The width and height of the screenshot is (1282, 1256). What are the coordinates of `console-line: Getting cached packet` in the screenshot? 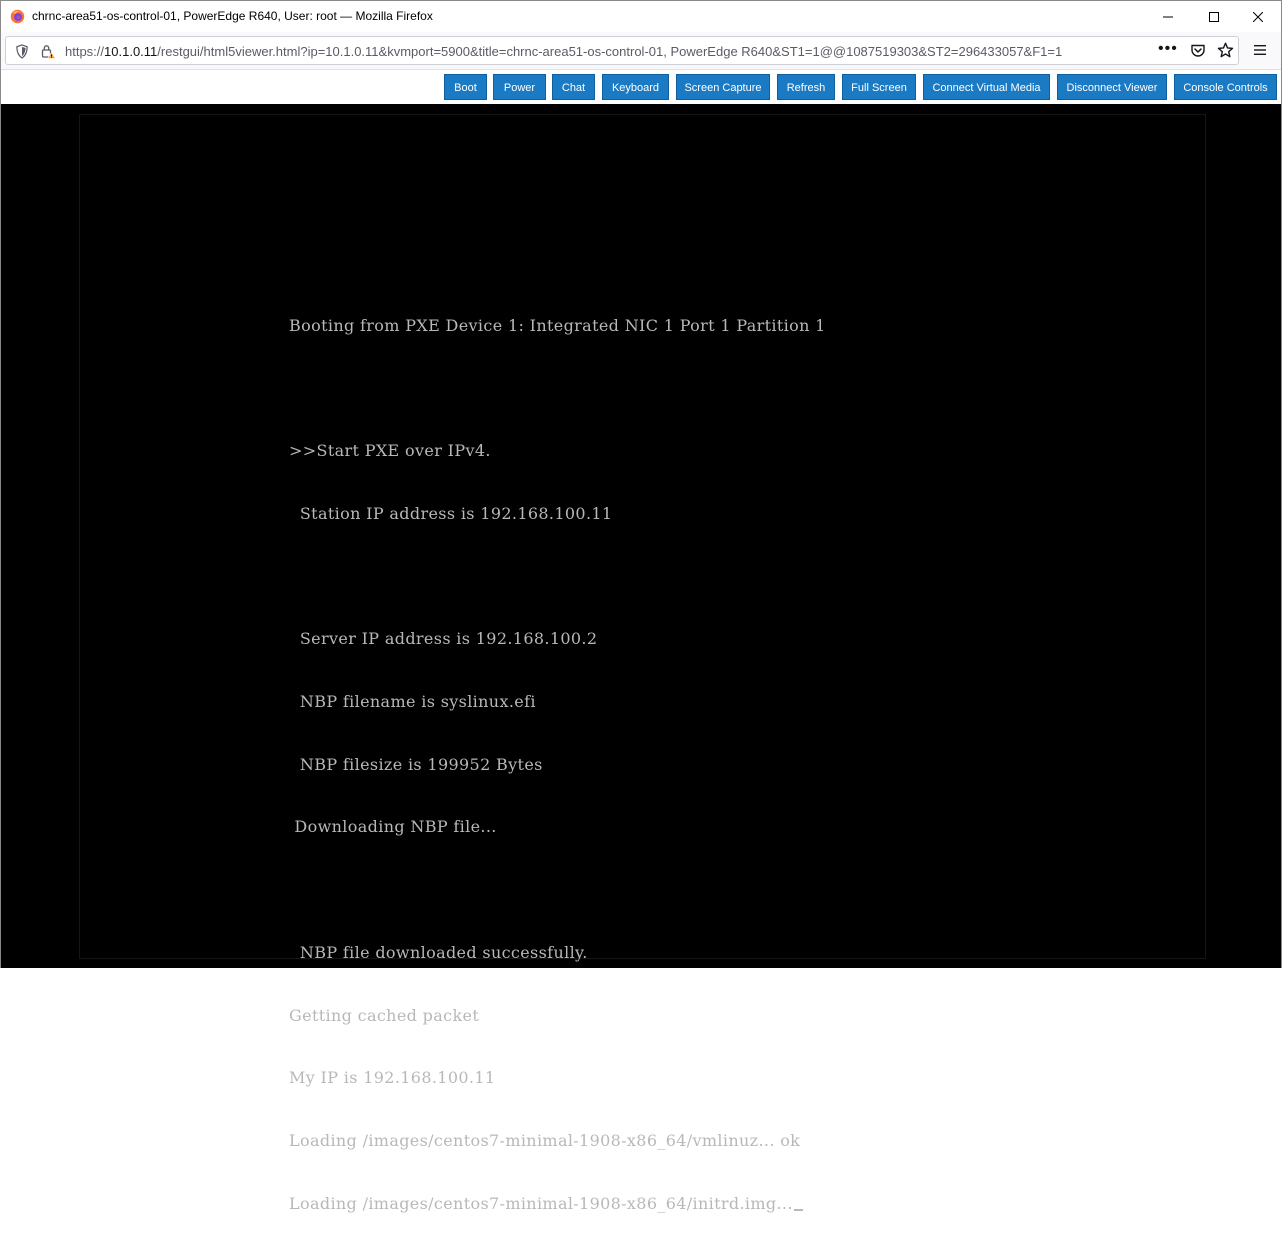 It's located at (384, 1015).